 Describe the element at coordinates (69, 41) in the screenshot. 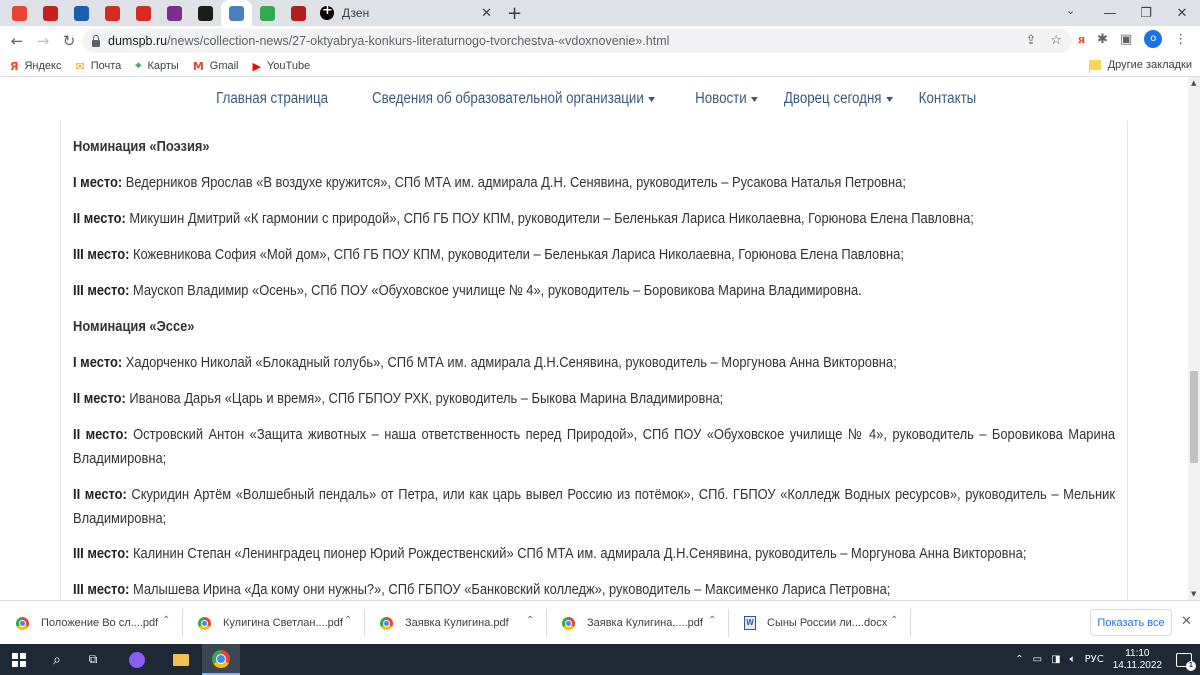

I see `reload-button: ↻` at that location.